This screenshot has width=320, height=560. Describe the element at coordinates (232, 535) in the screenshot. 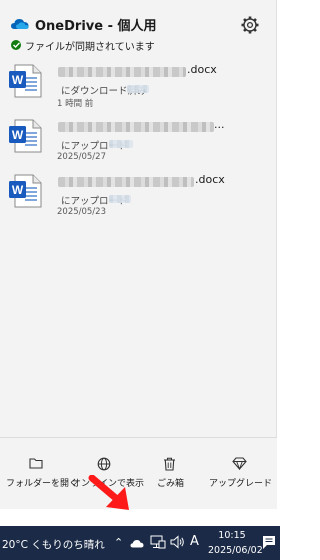

I see `clock-time: 10:15` at that location.